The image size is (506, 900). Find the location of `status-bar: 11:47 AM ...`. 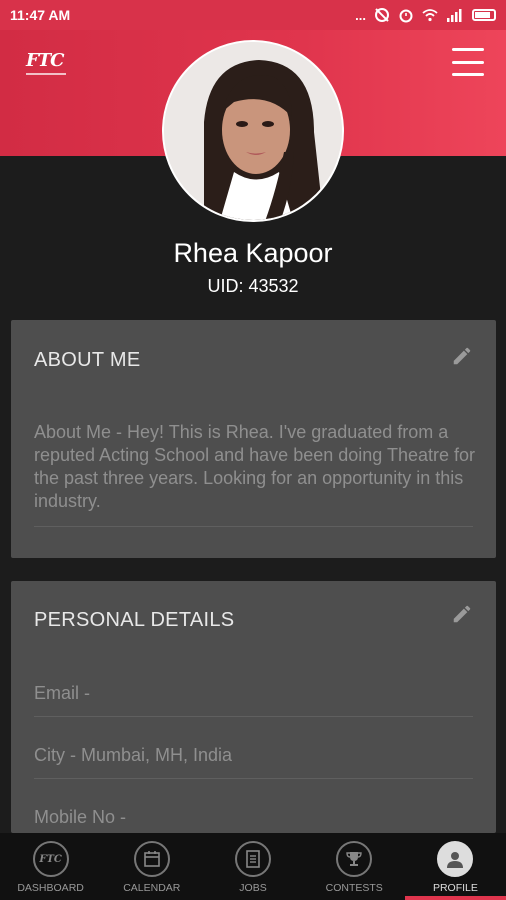

status-bar: 11:47 AM ... is located at coordinates (253, 15).